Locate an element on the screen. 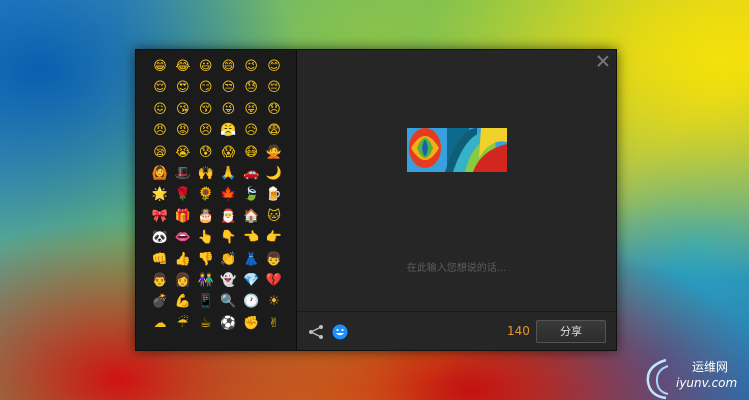  emoji-item: 👍 is located at coordinates (183, 259).